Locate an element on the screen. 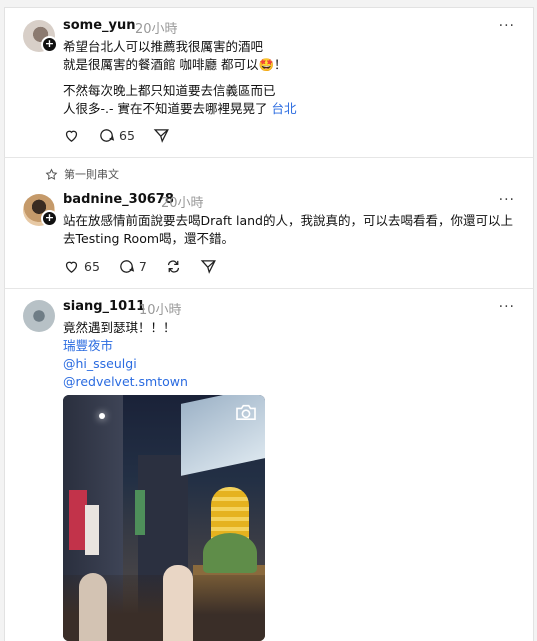  post-photo is located at coordinates (164, 518).